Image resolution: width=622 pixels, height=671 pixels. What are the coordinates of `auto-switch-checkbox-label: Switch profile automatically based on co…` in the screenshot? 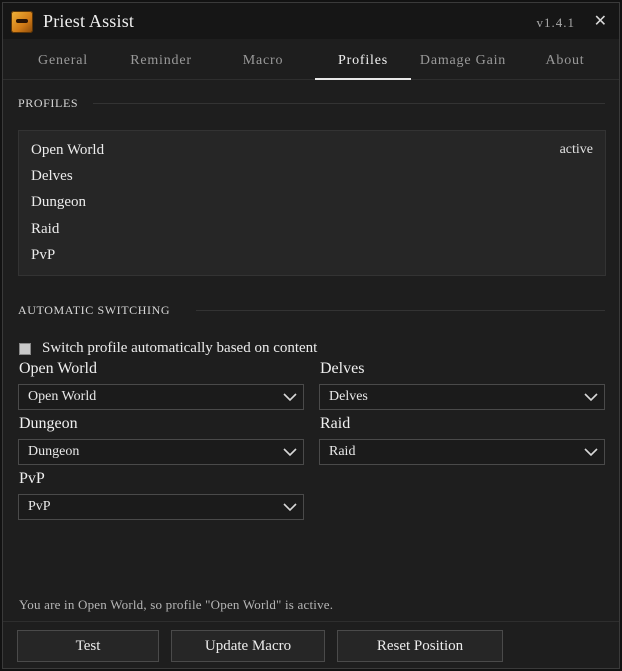 It's located at (180, 348).